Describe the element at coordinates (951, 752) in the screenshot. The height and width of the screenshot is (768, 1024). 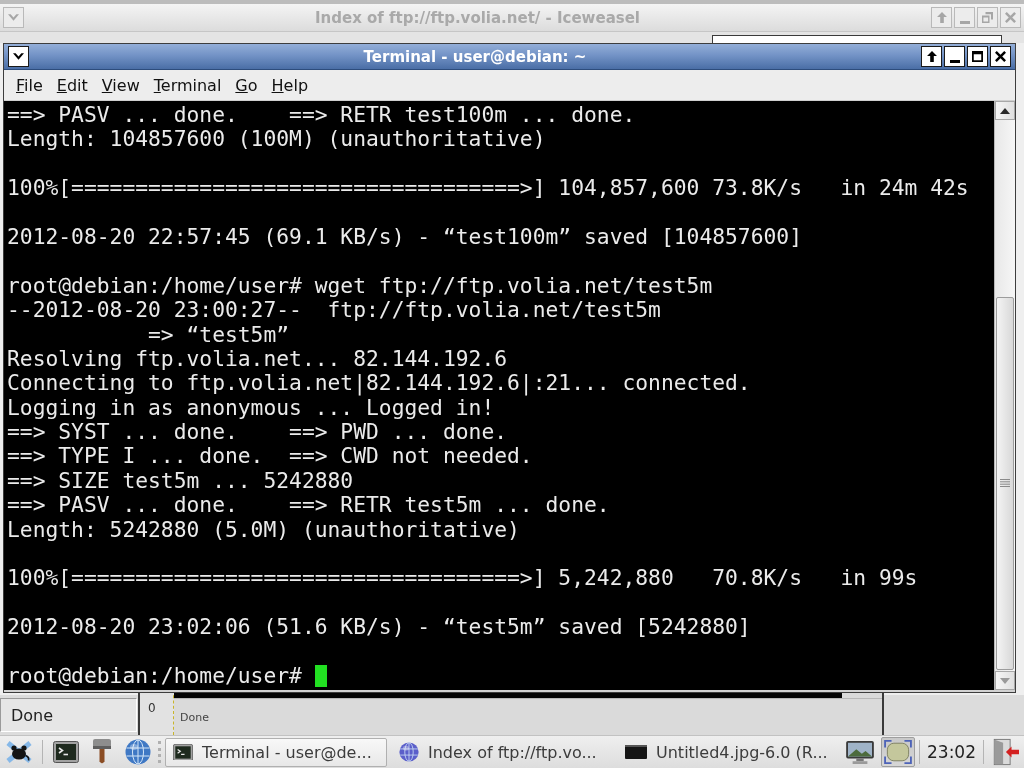
I see `clock: 23:02` at that location.